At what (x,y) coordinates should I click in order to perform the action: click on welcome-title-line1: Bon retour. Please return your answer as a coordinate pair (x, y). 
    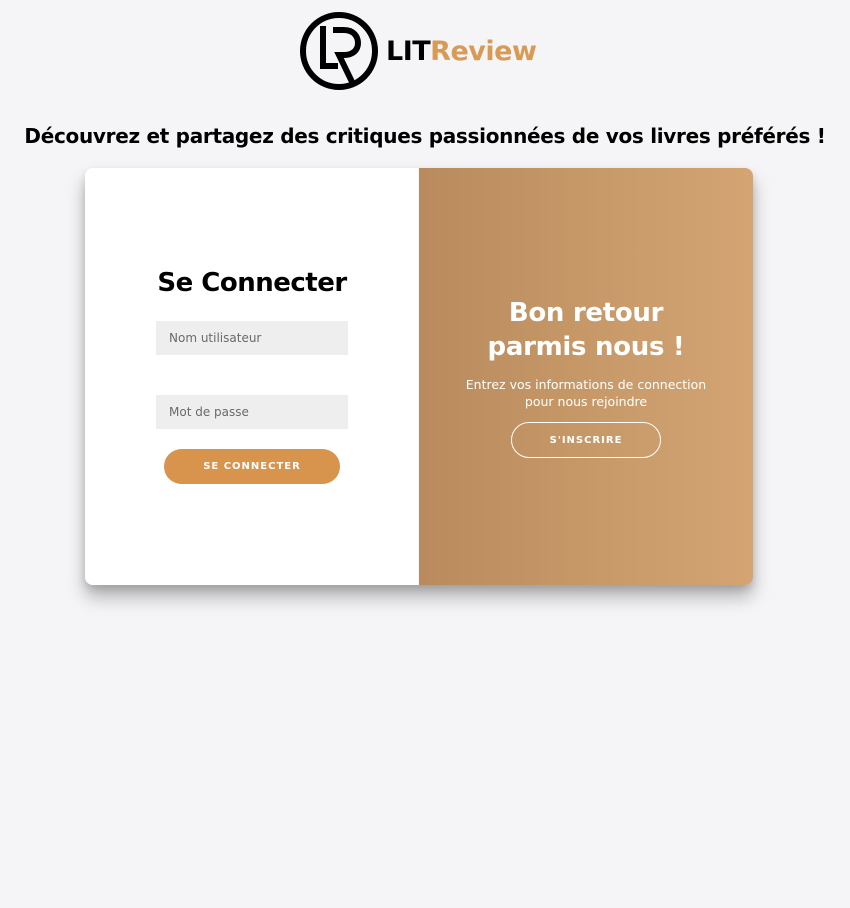
    Looking at the image, I should click on (586, 313).